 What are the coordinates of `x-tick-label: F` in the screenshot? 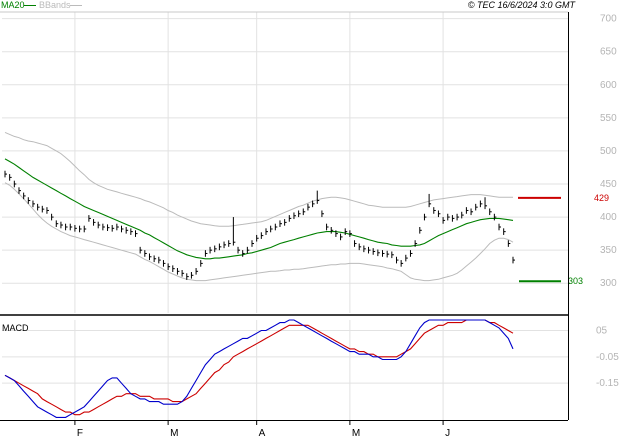 It's located at (80, 433).